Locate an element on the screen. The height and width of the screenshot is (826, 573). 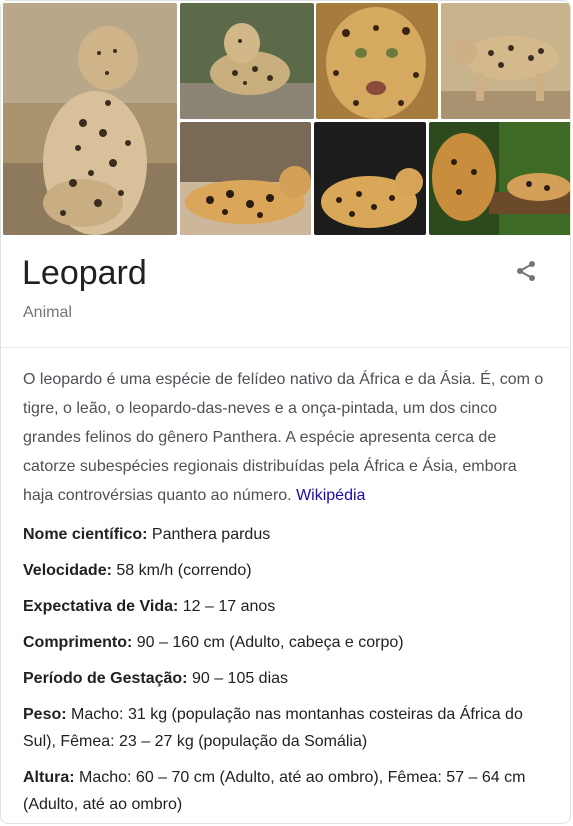
share-button is located at coordinates (526, 273).